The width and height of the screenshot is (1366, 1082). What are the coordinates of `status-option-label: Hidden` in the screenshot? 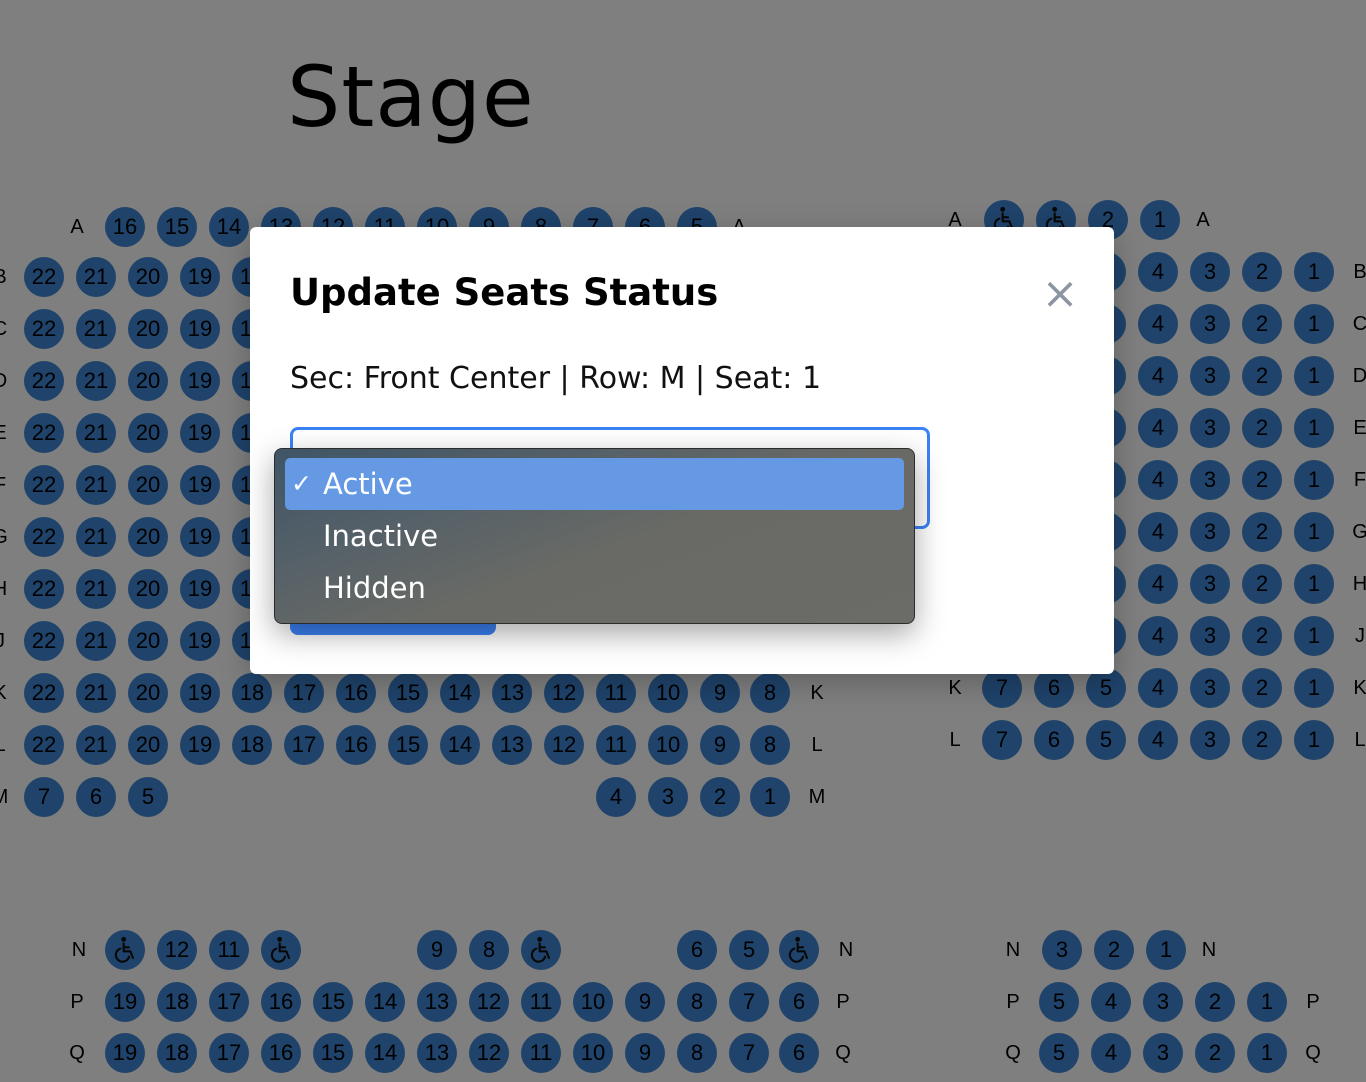 It's located at (374, 588).